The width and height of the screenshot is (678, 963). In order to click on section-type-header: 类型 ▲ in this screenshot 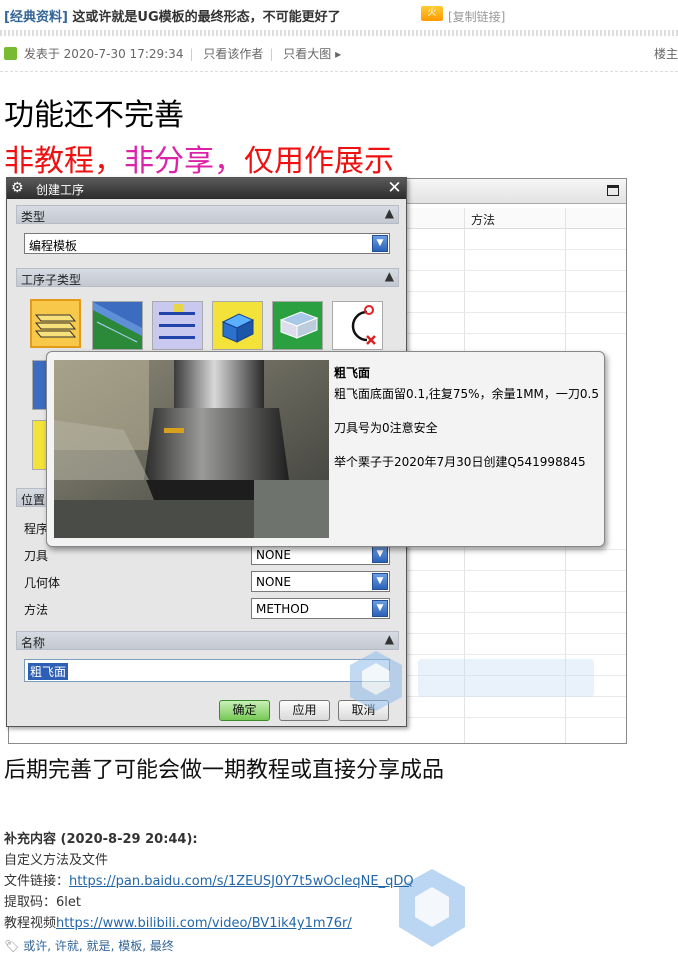, I will do `click(207, 214)`.